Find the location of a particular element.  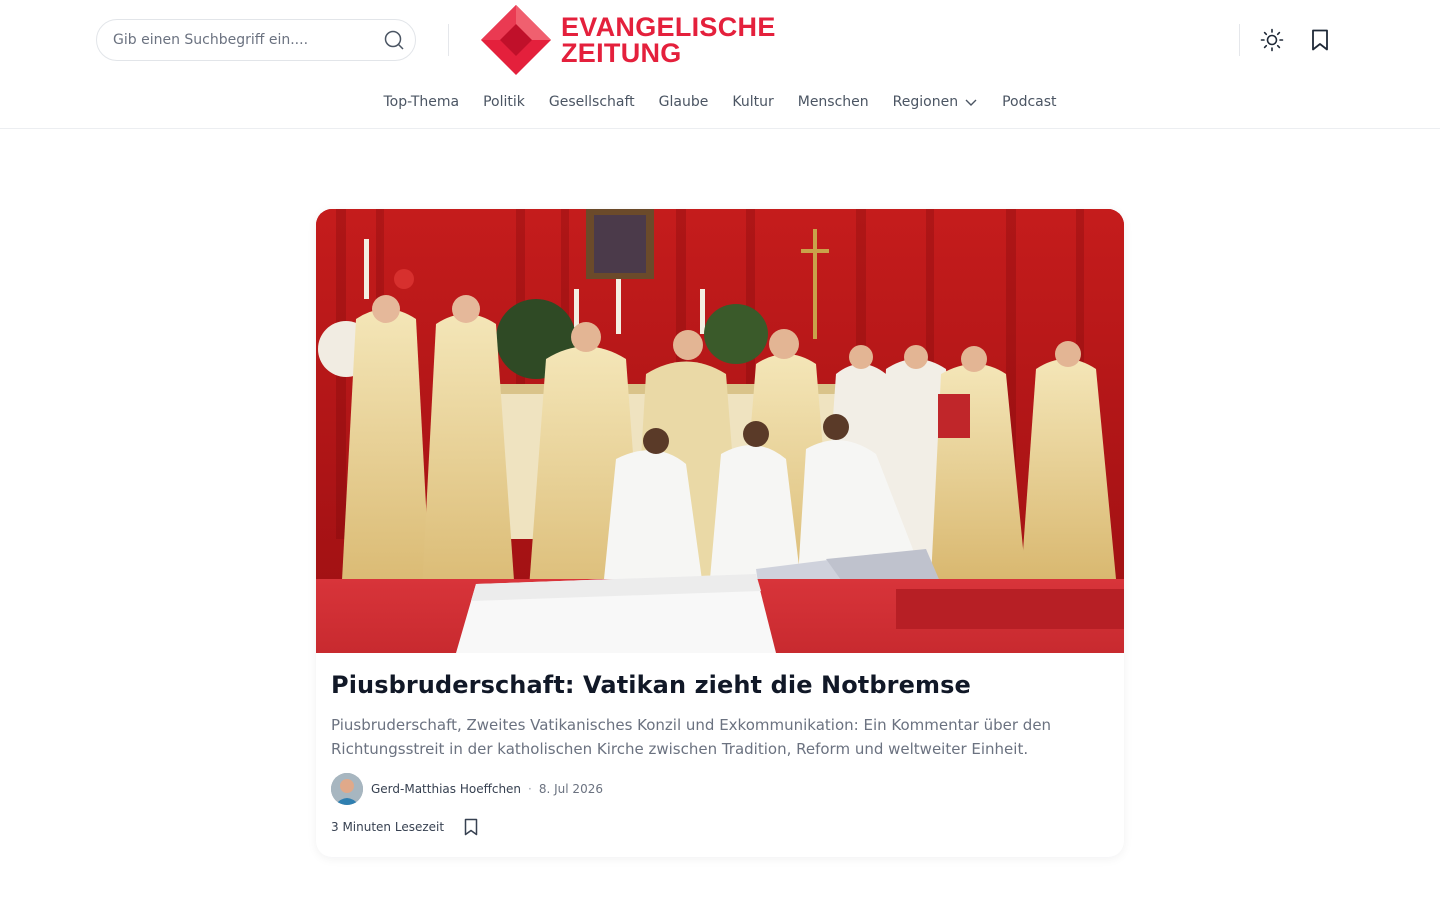

logo-wordmark: EVANGELISCHE ZEITUNG is located at coordinates (668, 40).